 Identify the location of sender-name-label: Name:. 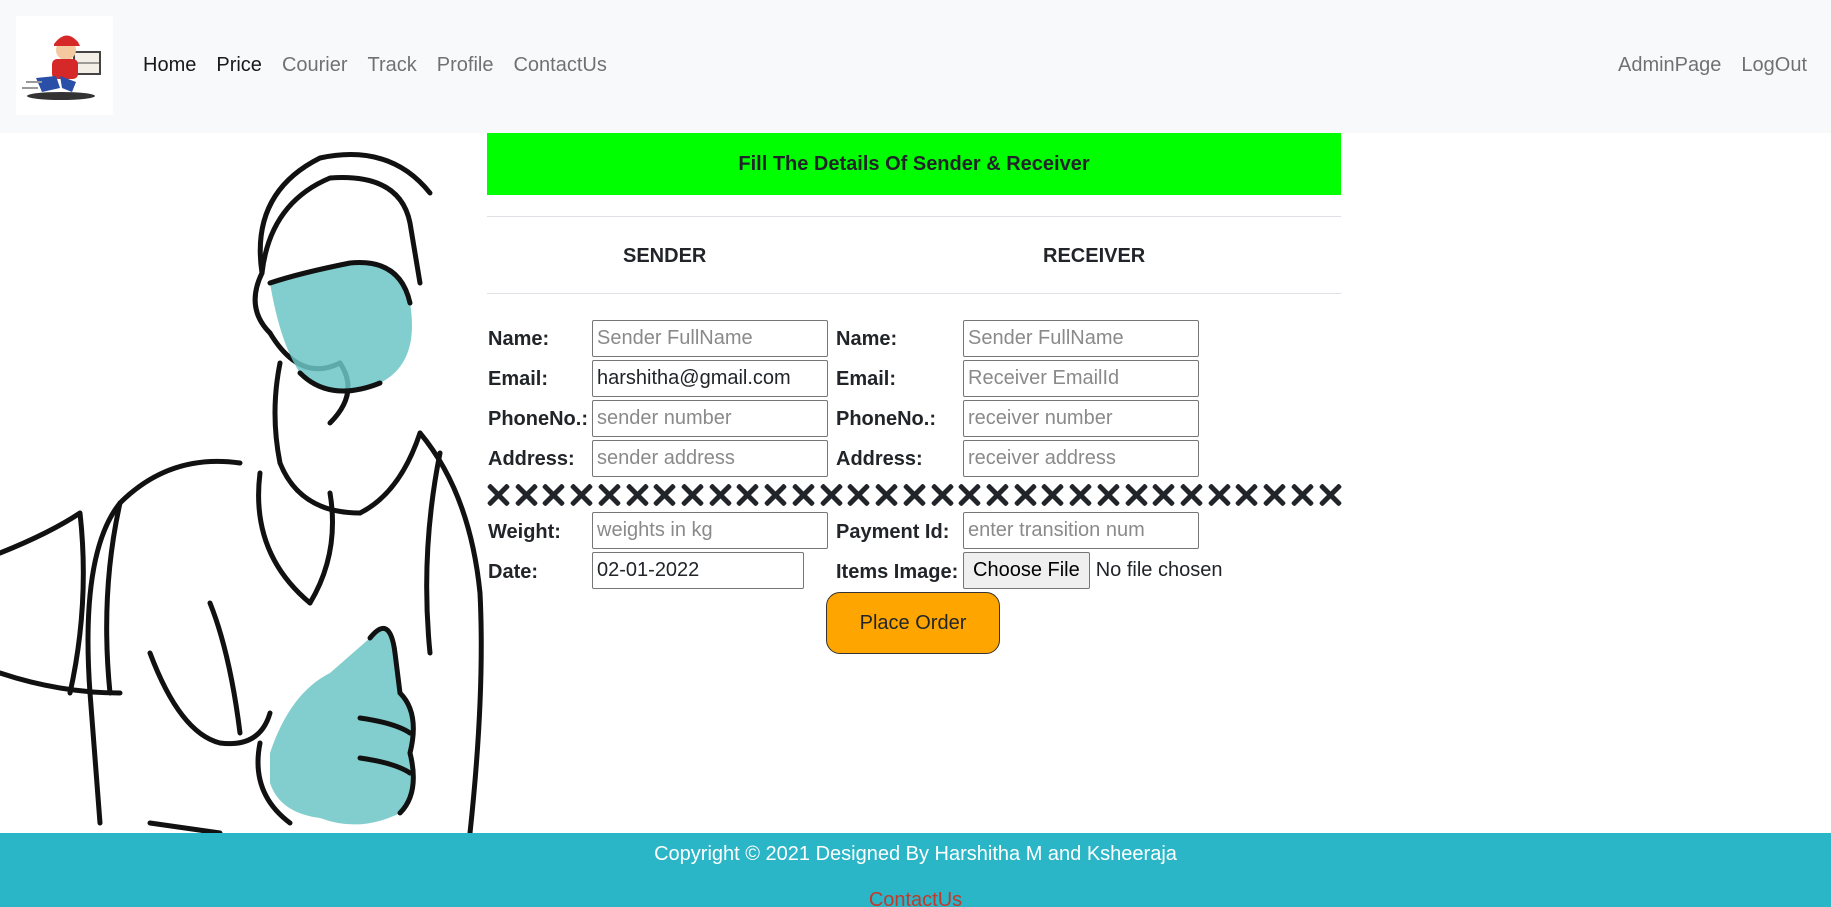
(519, 339).